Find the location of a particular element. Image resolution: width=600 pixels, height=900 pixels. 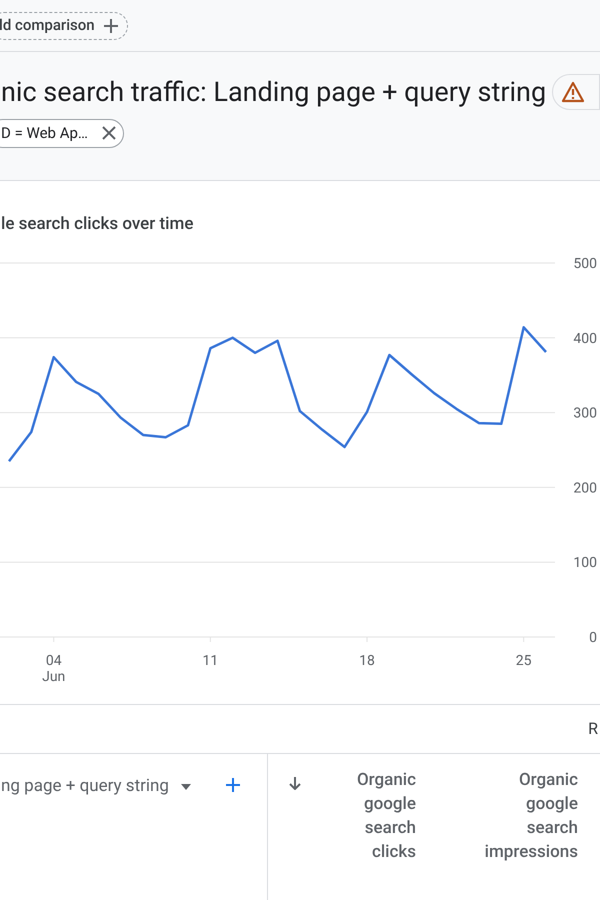

y-axis-label: 100 is located at coordinates (585, 563).